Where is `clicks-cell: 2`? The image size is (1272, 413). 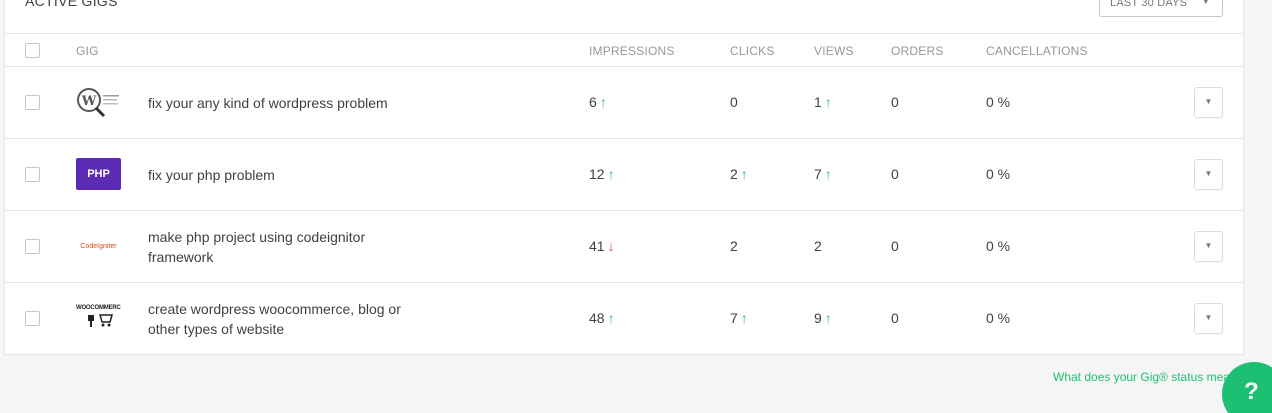 clicks-cell: 2 is located at coordinates (734, 246).